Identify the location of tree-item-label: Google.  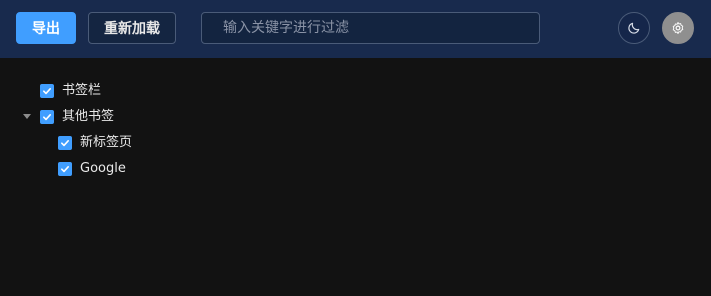
(103, 168).